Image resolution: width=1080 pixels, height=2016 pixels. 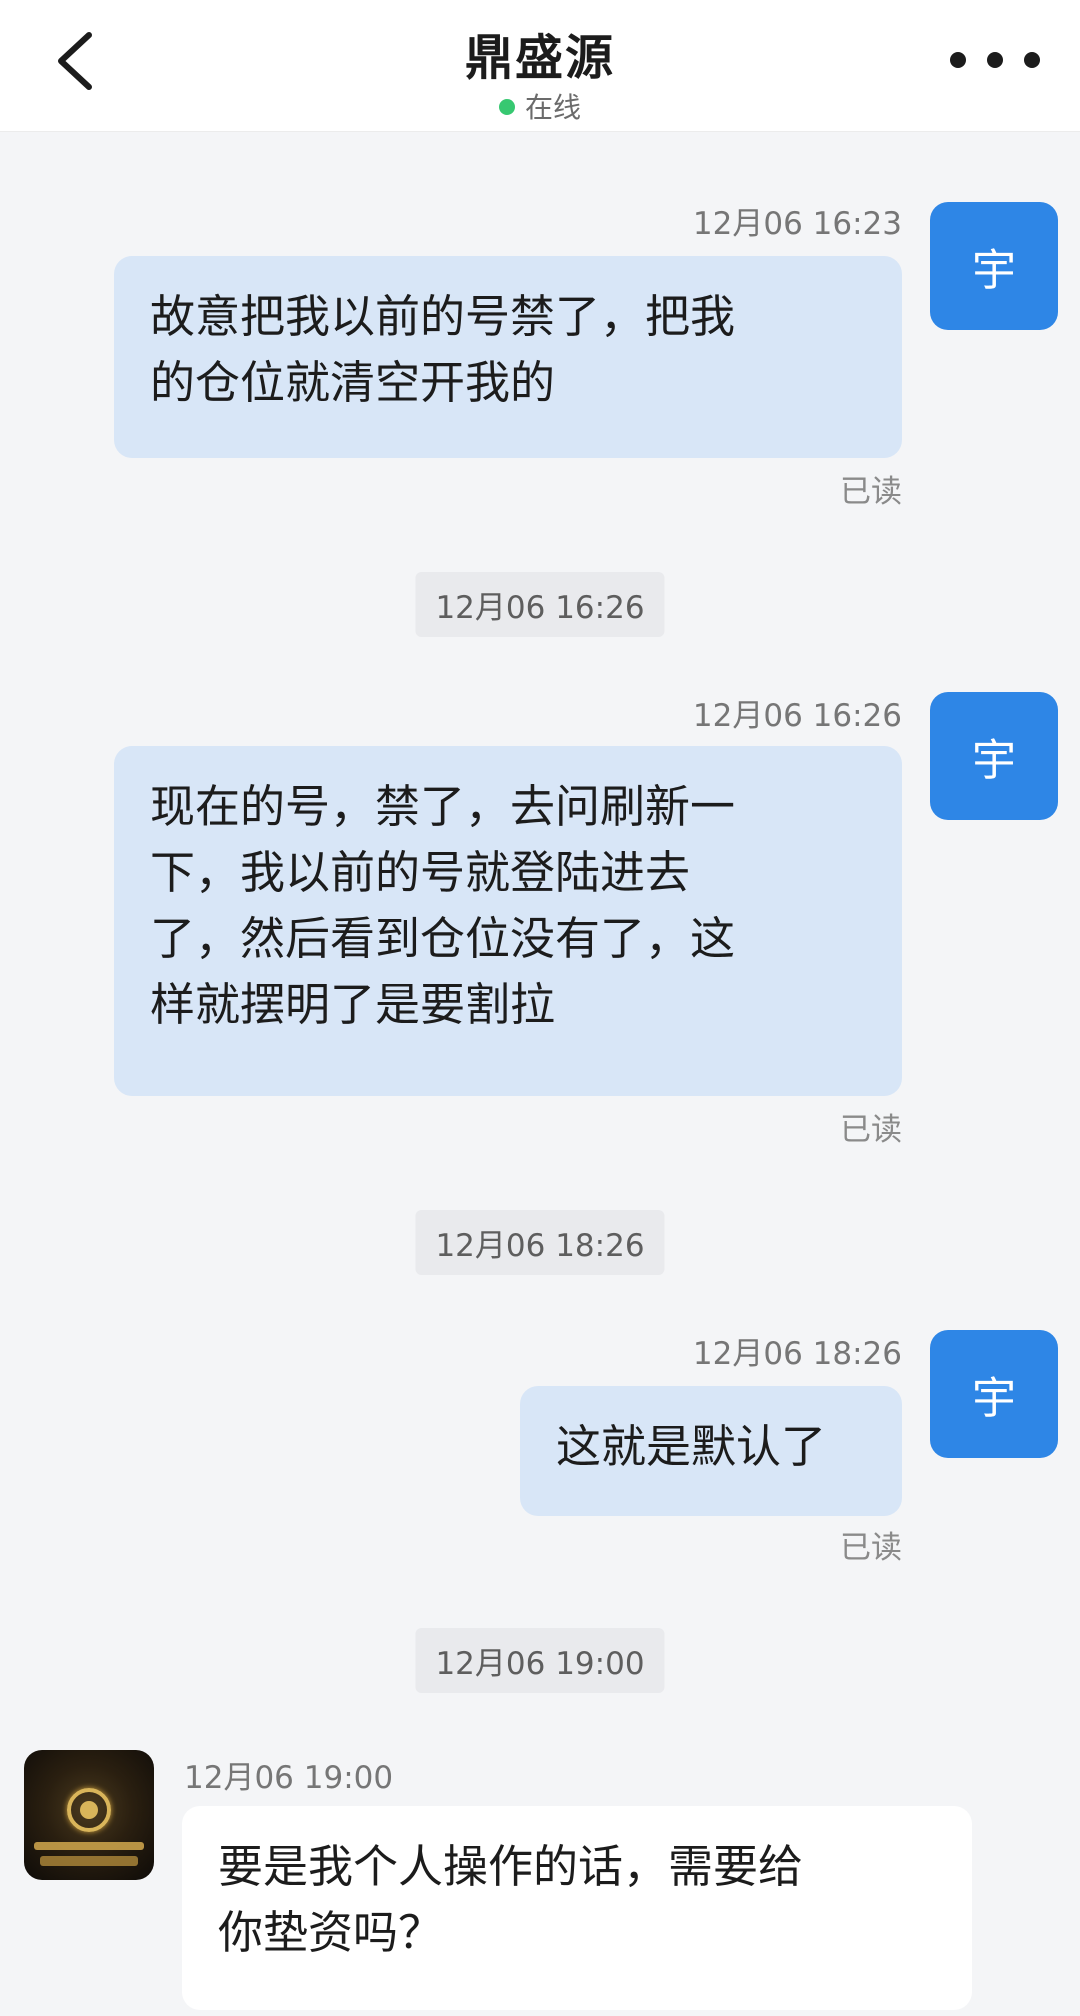 I want to click on chat-header: 鼎盛源 在线, so click(x=540, y=66).